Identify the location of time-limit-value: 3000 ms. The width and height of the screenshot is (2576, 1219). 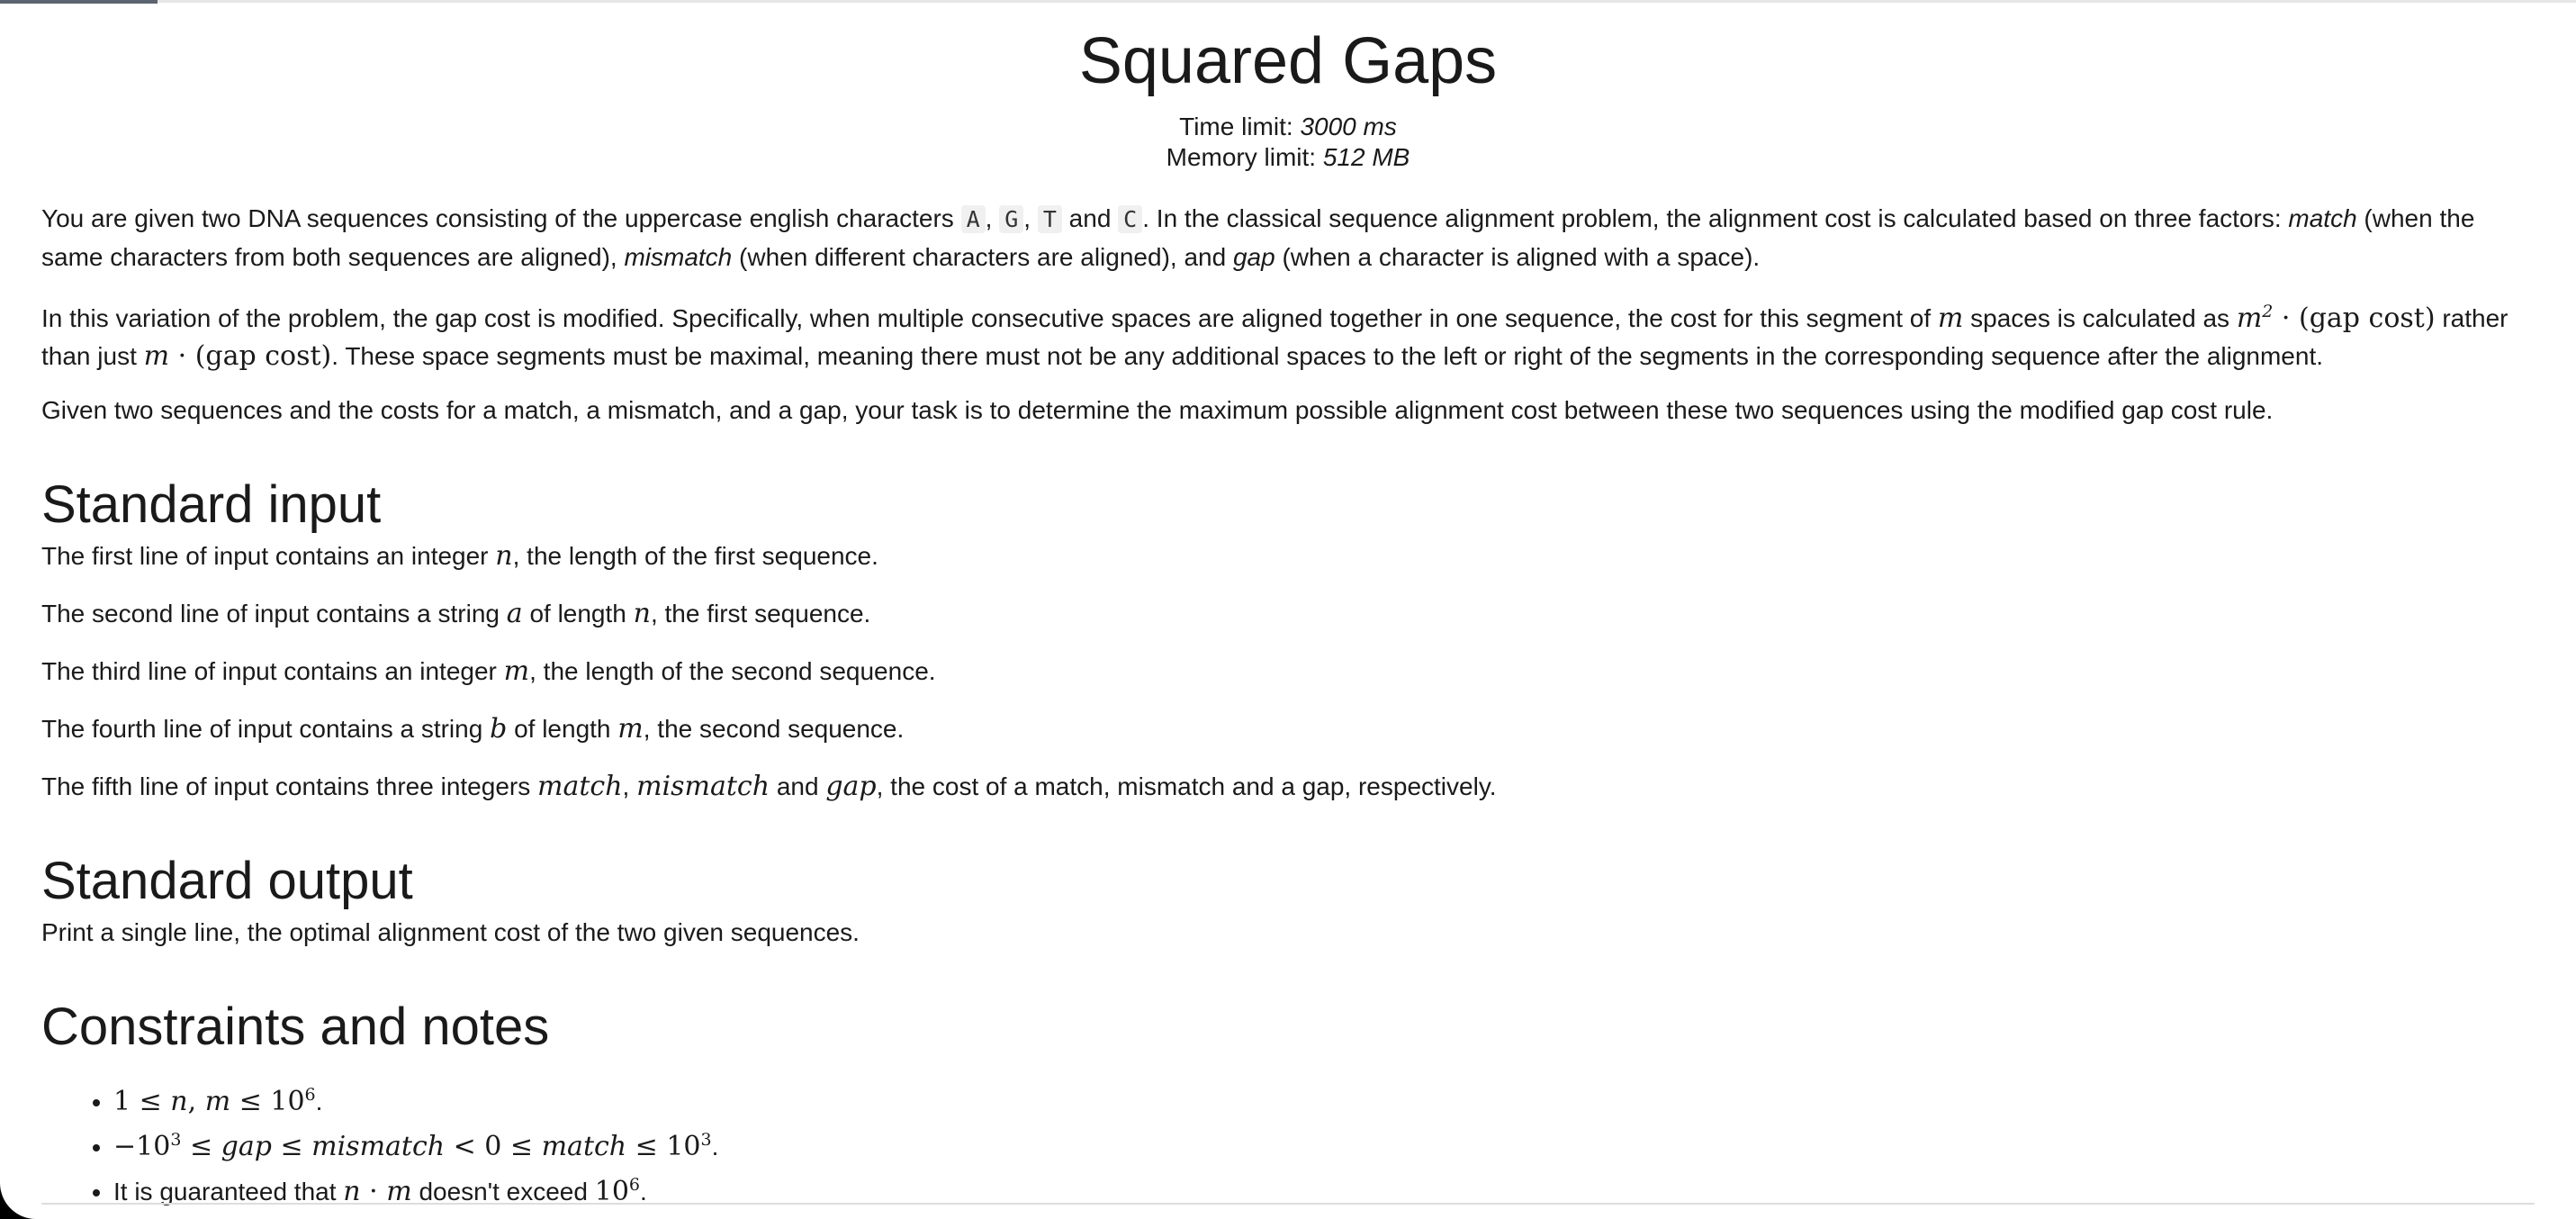
(1348, 126).